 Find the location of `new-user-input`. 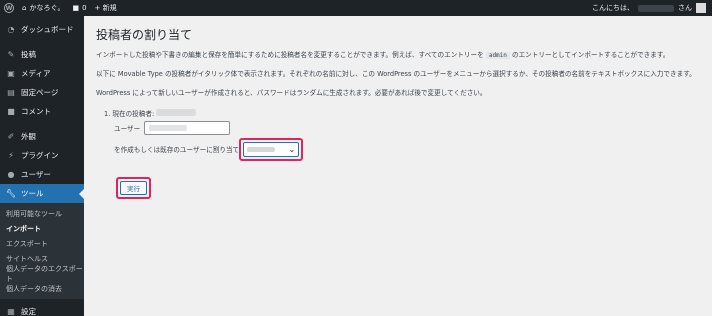

new-user-input is located at coordinates (187, 127).